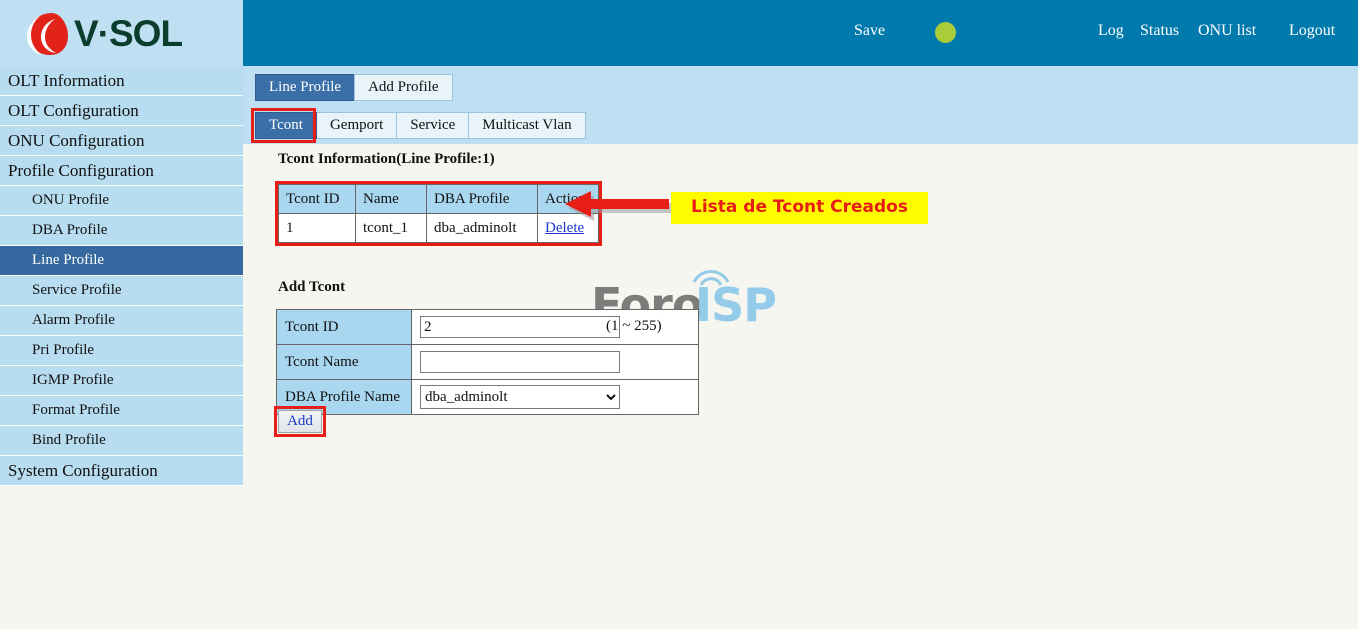 The width and height of the screenshot is (1358, 629). I want to click on tcont-information-title: Tcont Information(Line Profile:1), so click(386, 159).